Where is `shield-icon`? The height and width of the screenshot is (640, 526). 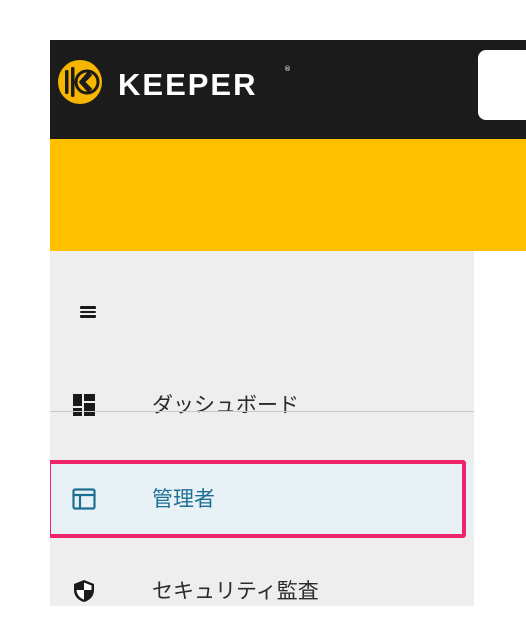 shield-icon is located at coordinates (84, 591).